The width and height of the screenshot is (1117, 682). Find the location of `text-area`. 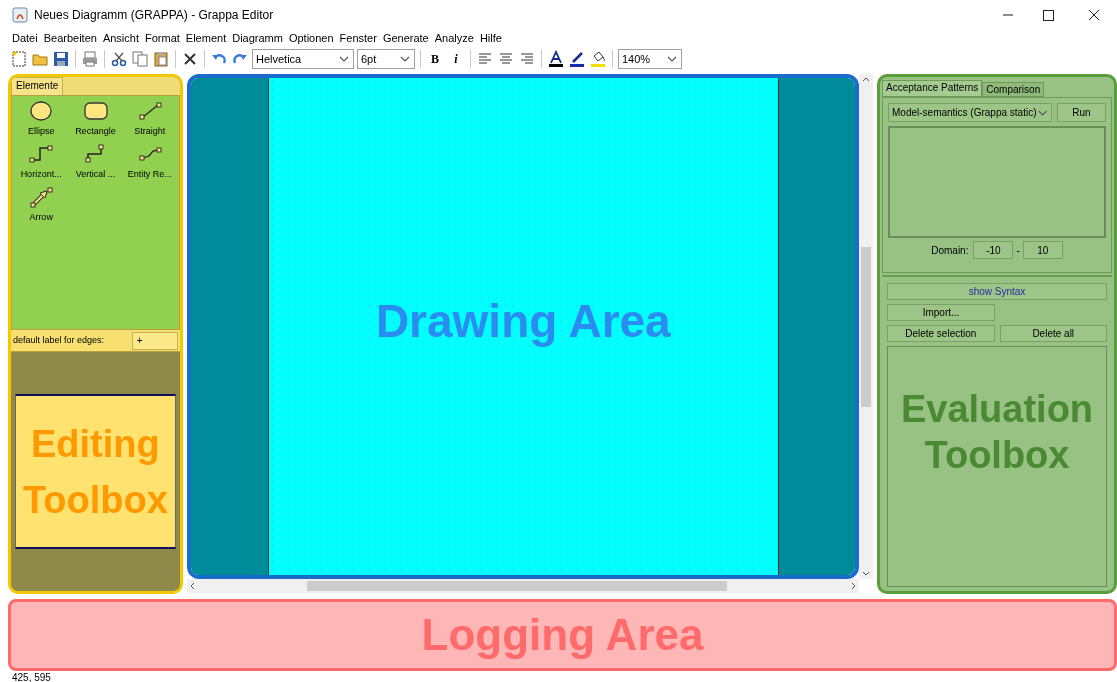

text-area is located at coordinates (997, 182).